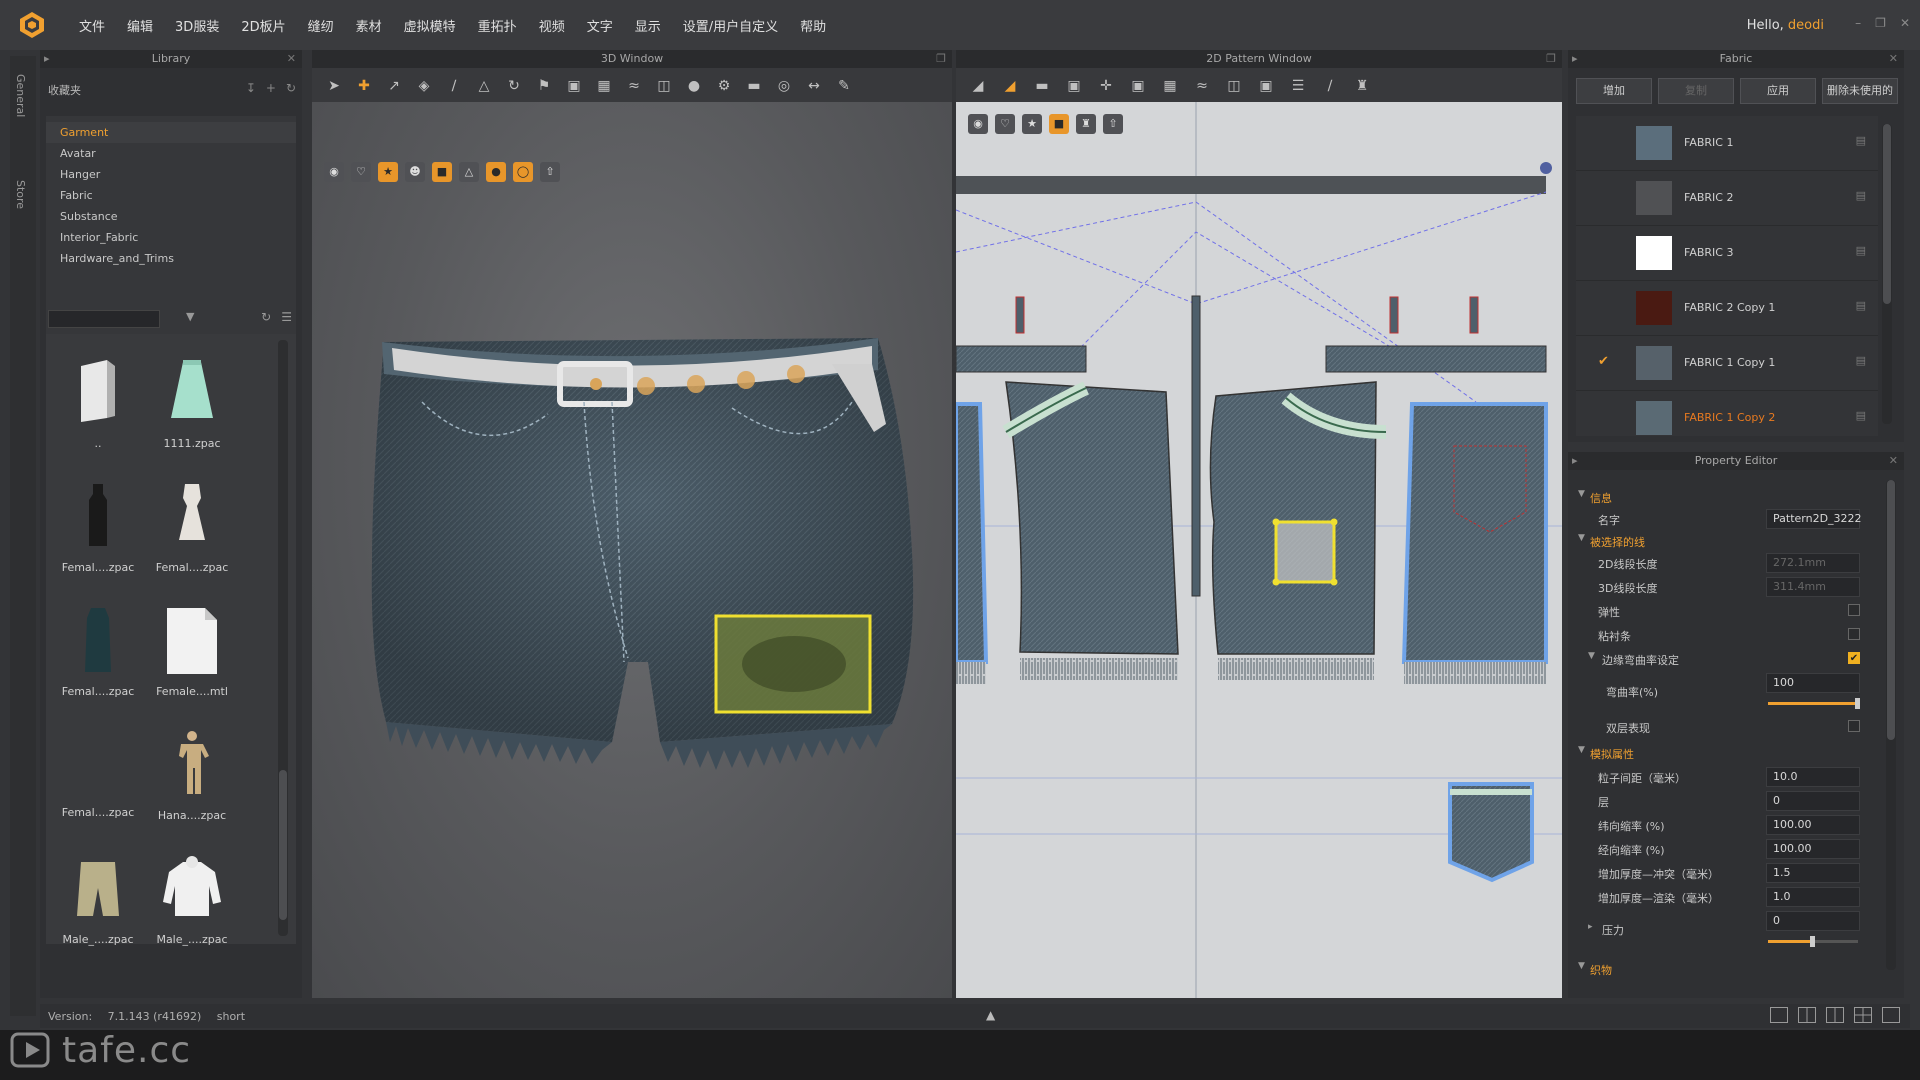  What do you see at coordinates (192, 655) in the screenshot?
I see `library-item: Female....mtl` at bounding box center [192, 655].